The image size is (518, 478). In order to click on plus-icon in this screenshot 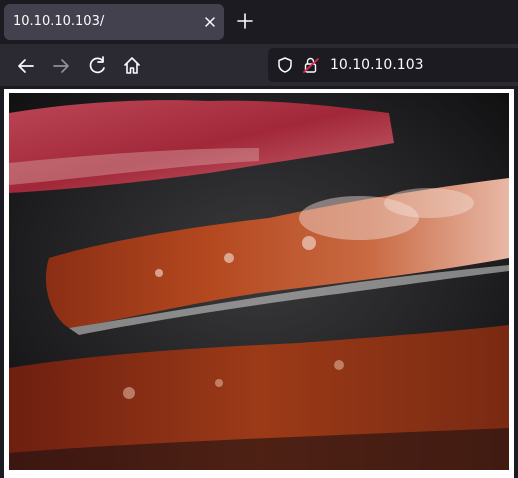, I will do `click(245, 21)`.